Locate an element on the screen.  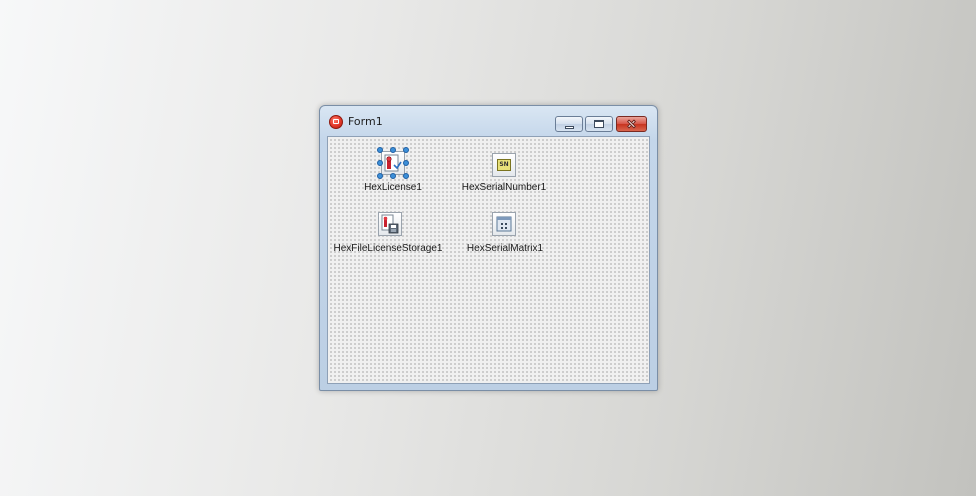
component-label: HexLicense1 is located at coordinates (393, 187).